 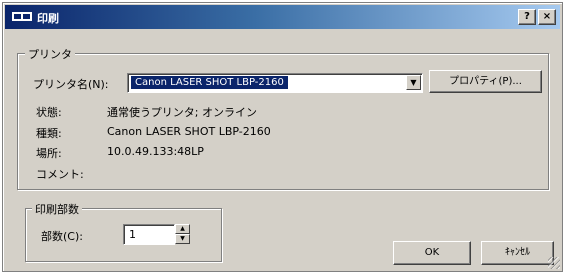 What do you see at coordinates (554, 263) in the screenshot?
I see `resize-grip` at bounding box center [554, 263].